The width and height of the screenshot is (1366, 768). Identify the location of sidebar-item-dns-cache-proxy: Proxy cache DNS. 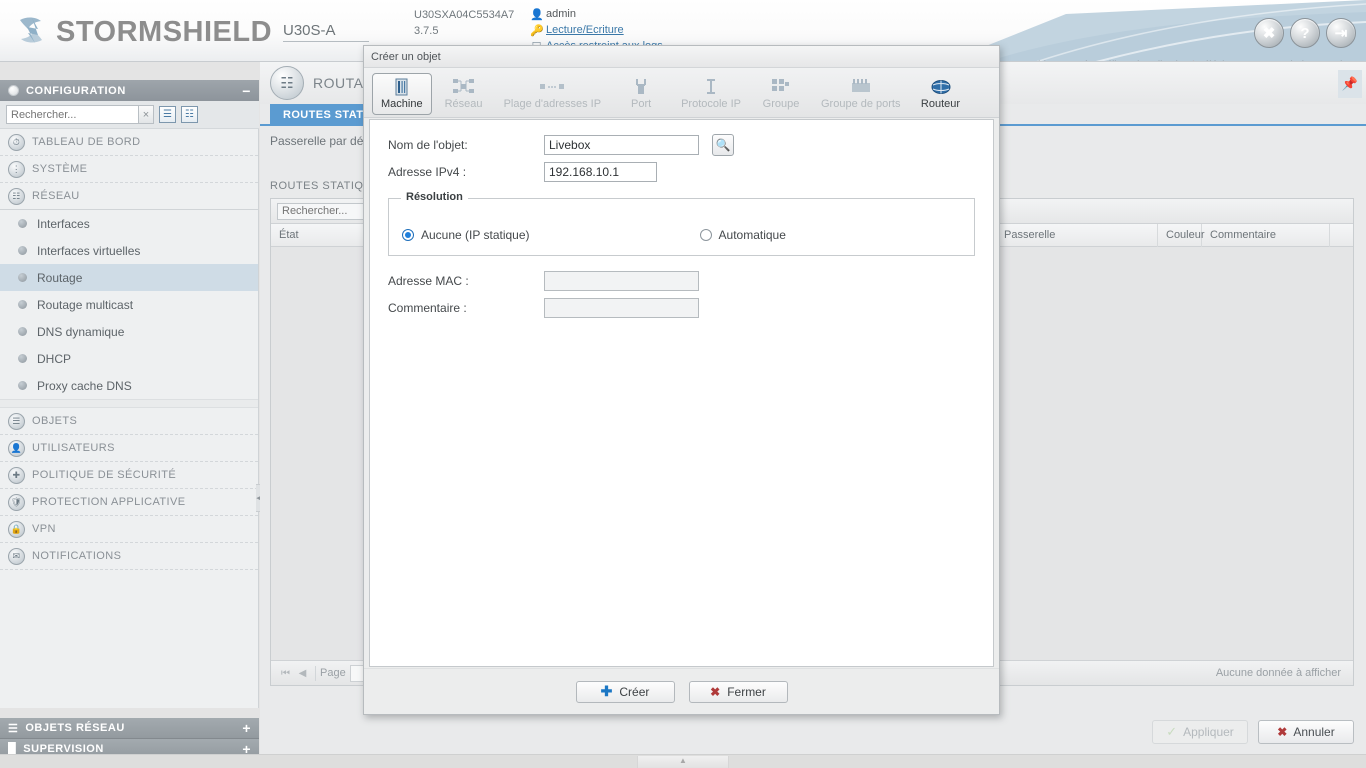
(129, 385).